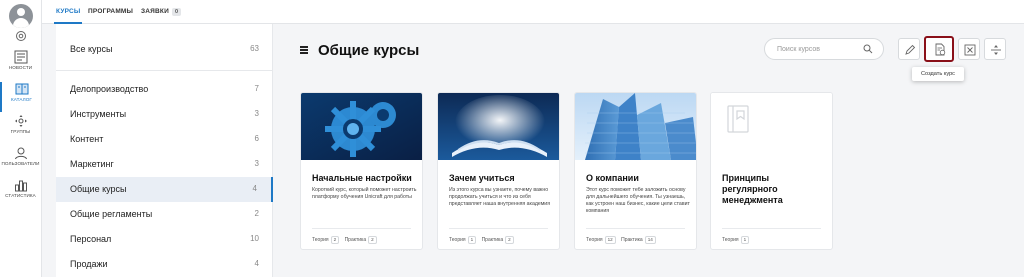  I want to click on sort-button, so click(995, 49).